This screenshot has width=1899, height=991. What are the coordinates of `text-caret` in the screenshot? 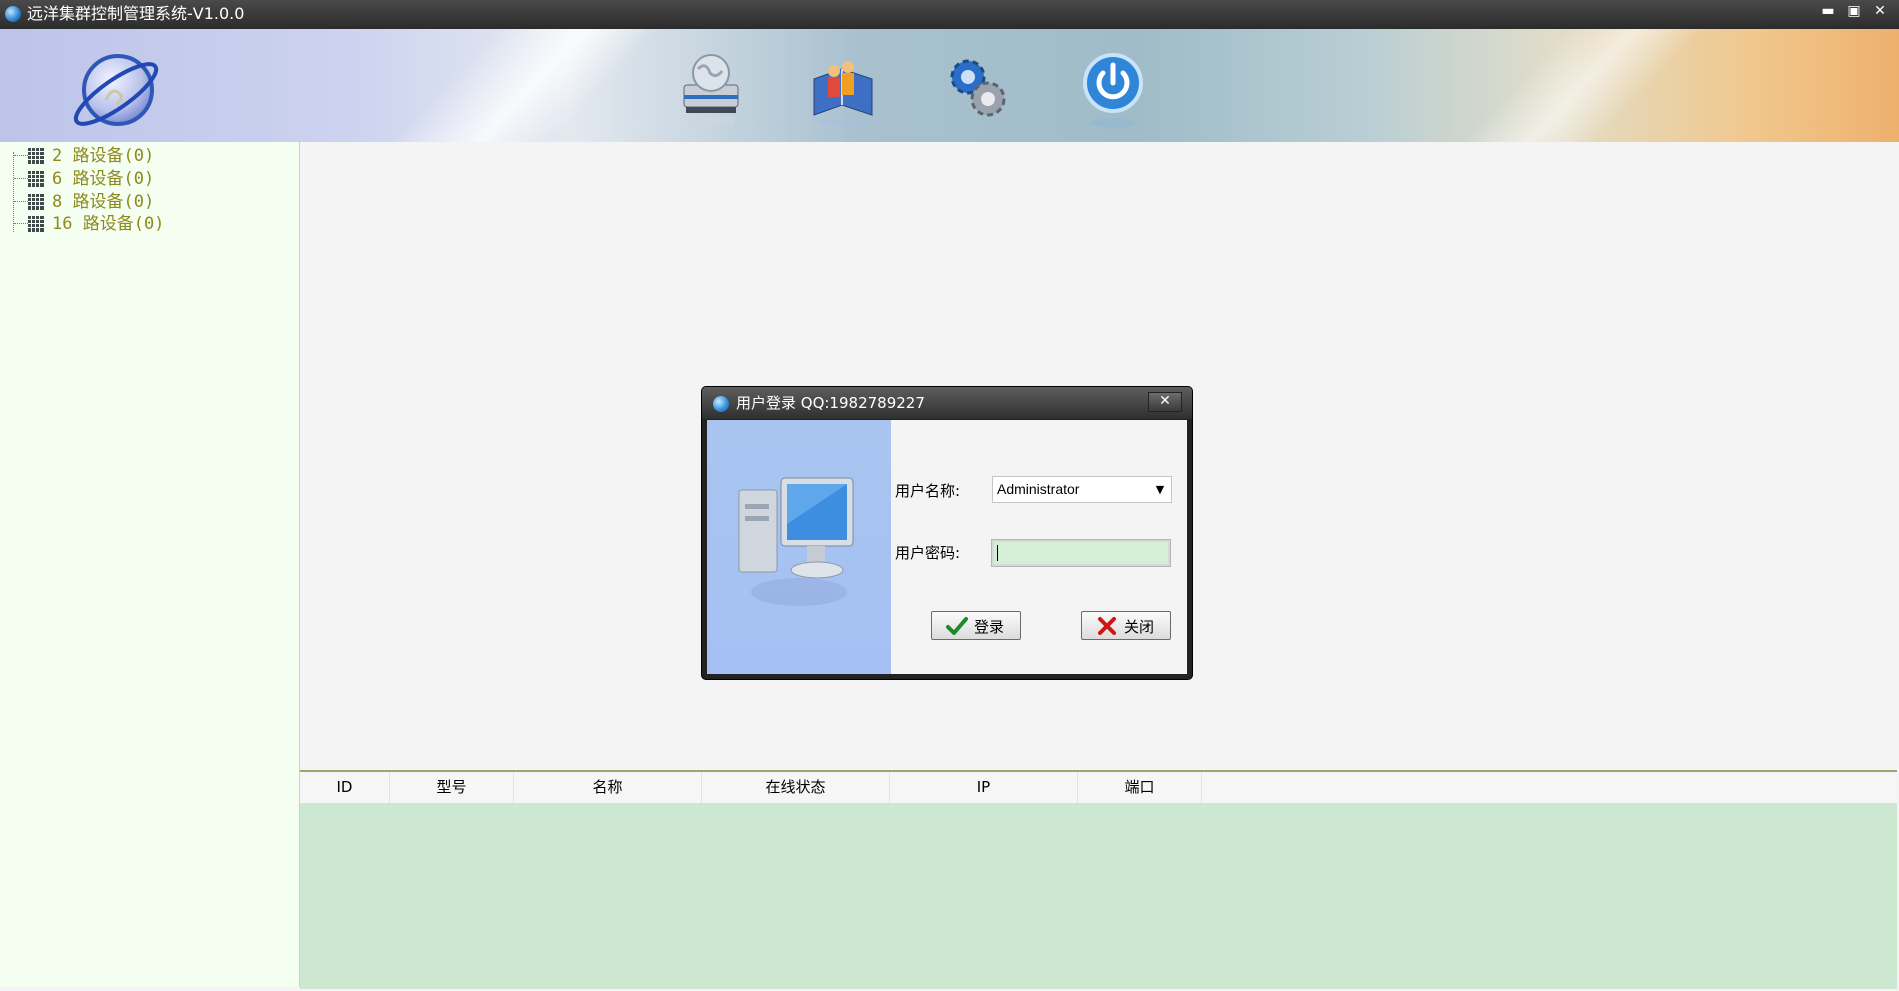 It's located at (997, 553).